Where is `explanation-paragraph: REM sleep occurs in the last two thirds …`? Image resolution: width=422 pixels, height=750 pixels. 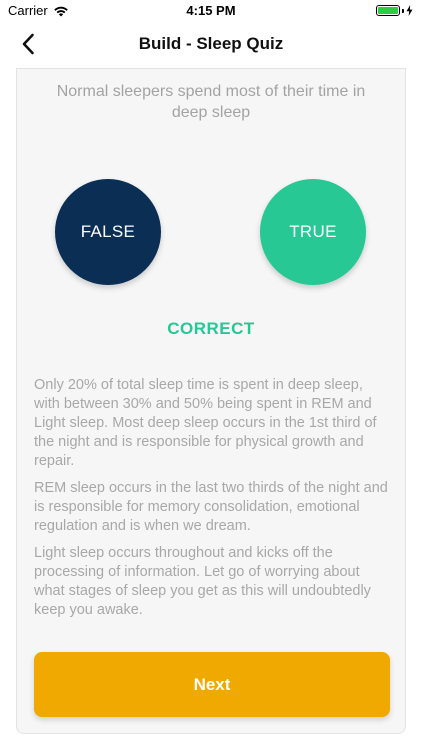
explanation-paragraph: REM sleep occurs in the last two thirds … is located at coordinates (211, 507).